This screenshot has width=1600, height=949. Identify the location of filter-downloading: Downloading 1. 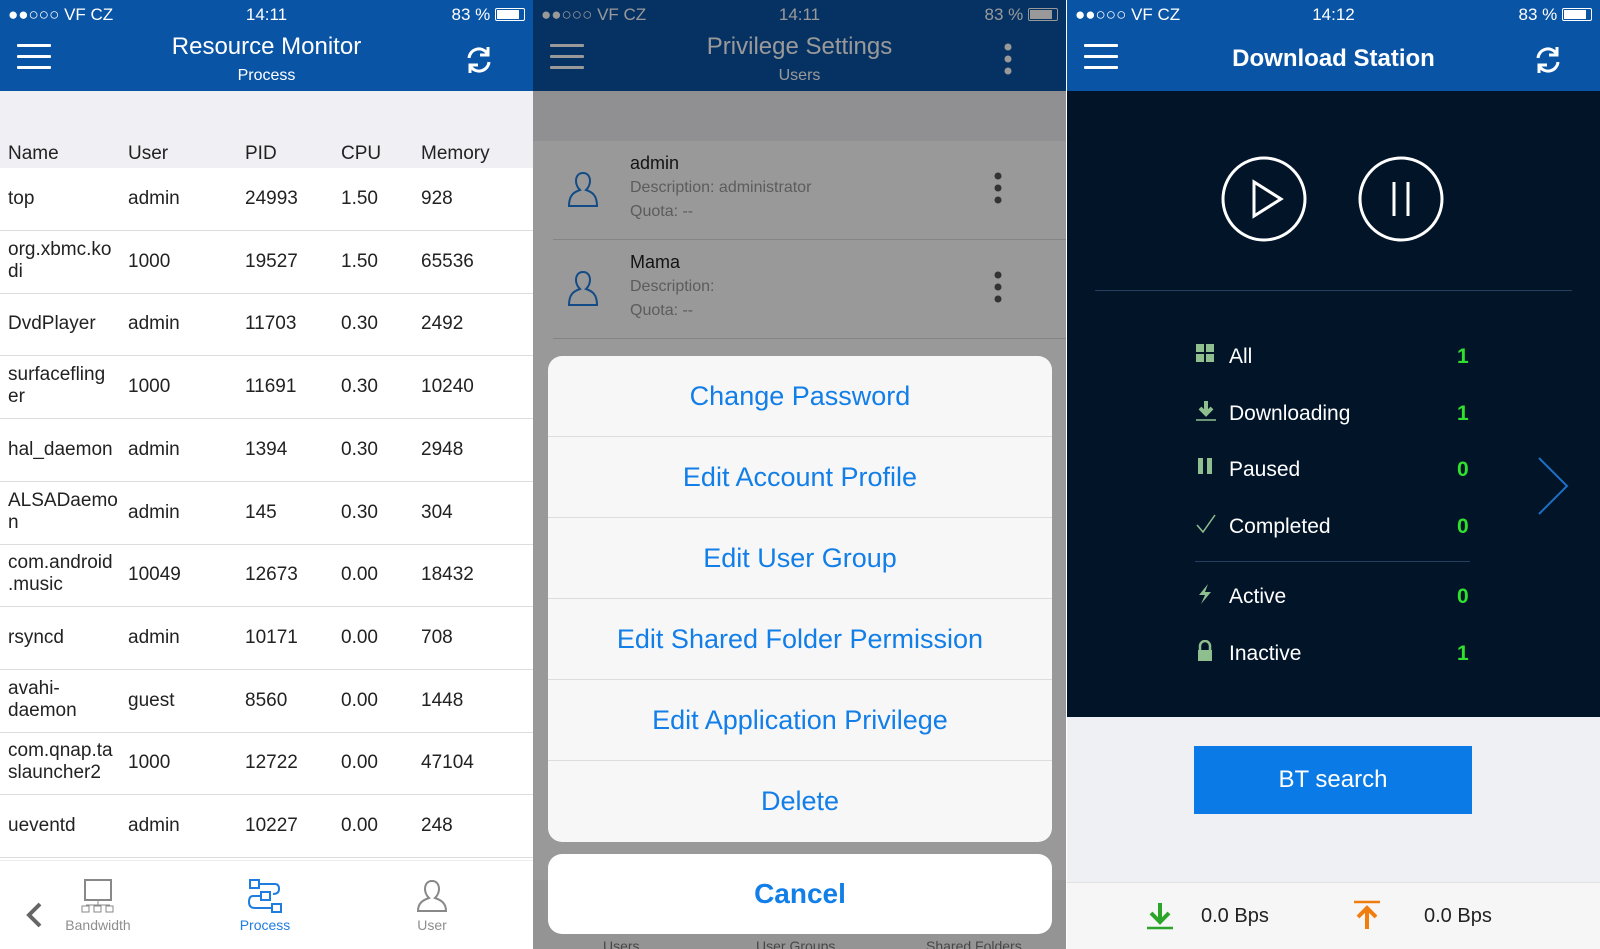
(1333, 414).